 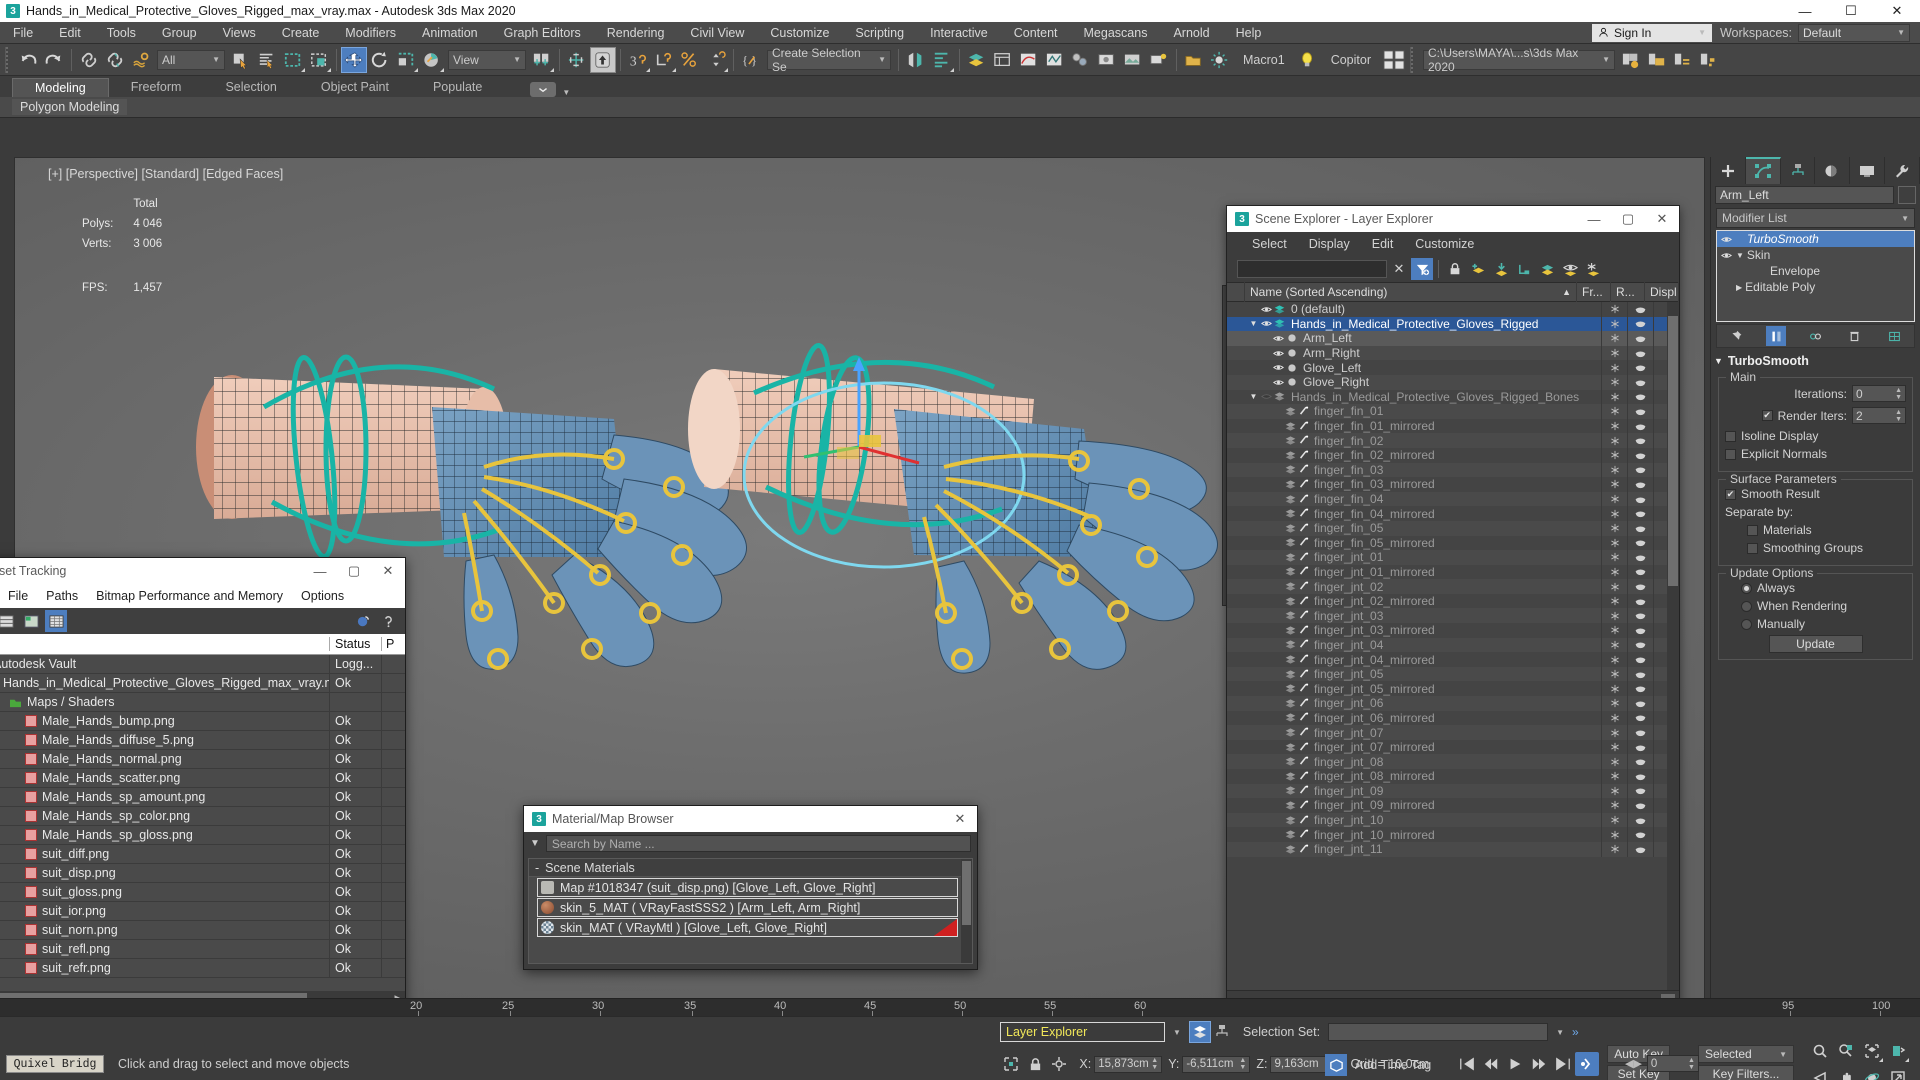 I want to click on scene-explorer-minimize: —, so click(x=1594, y=219).